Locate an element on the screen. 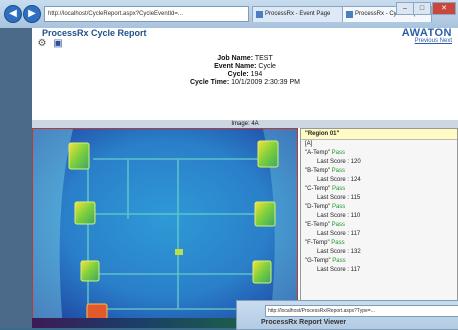  forward-button: ▶ is located at coordinates (32, 14).